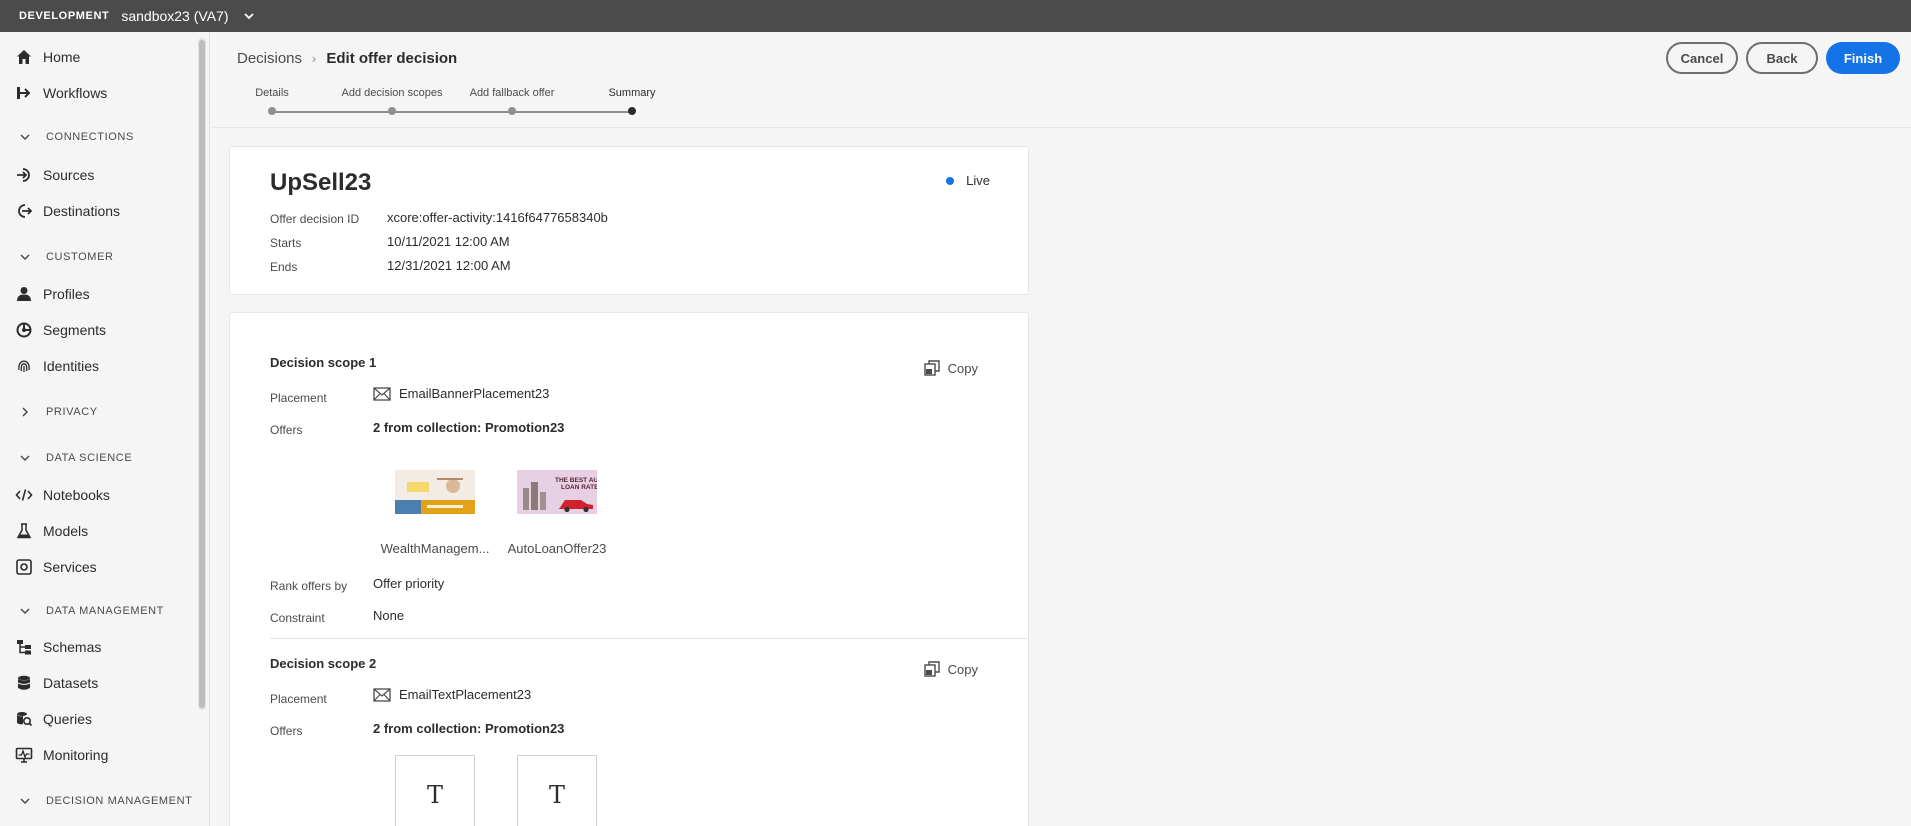 Image resolution: width=1911 pixels, height=826 pixels. I want to click on placement-value: EmailTextPlacement23, so click(452, 694).